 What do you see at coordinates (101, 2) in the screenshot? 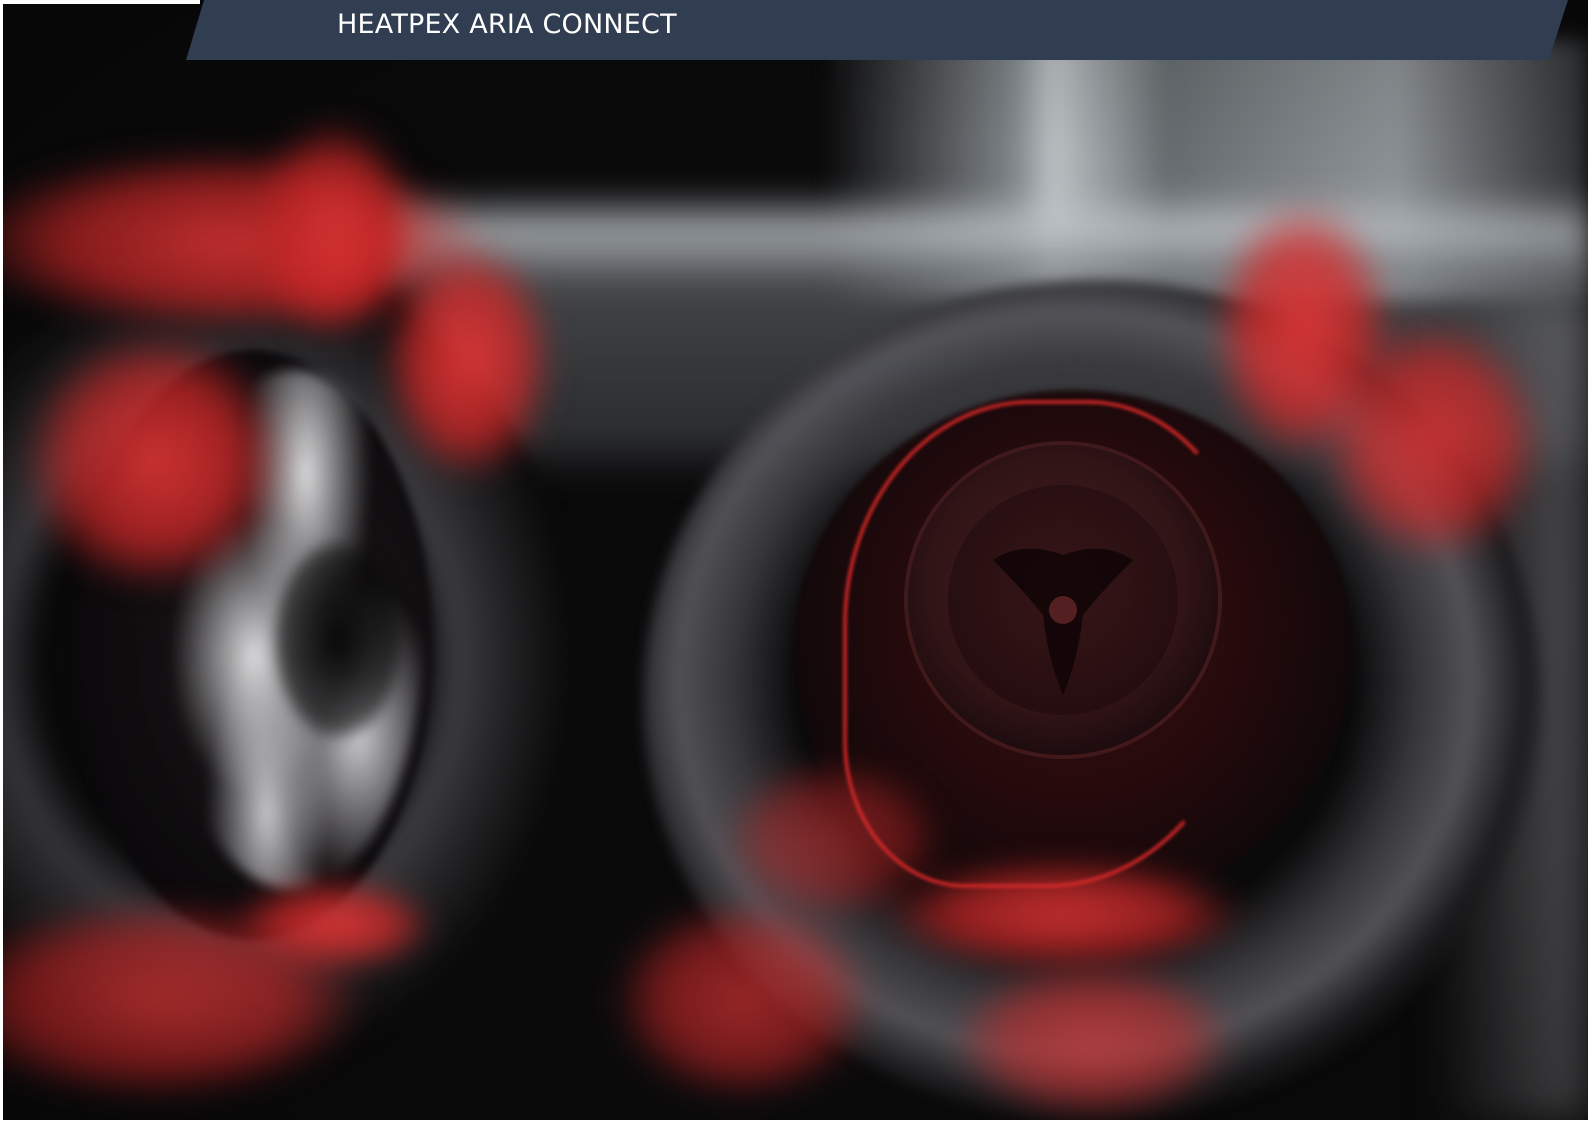
I see `top-left-margin` at bounding box center [101, 2].